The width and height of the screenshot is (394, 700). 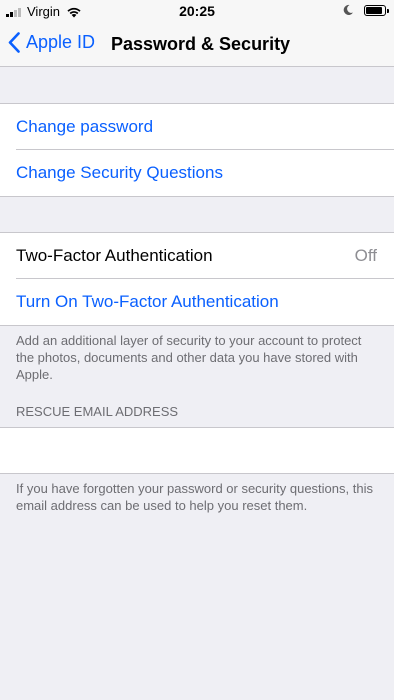 I want to click on moon-icon, so click(x=348, y=9).